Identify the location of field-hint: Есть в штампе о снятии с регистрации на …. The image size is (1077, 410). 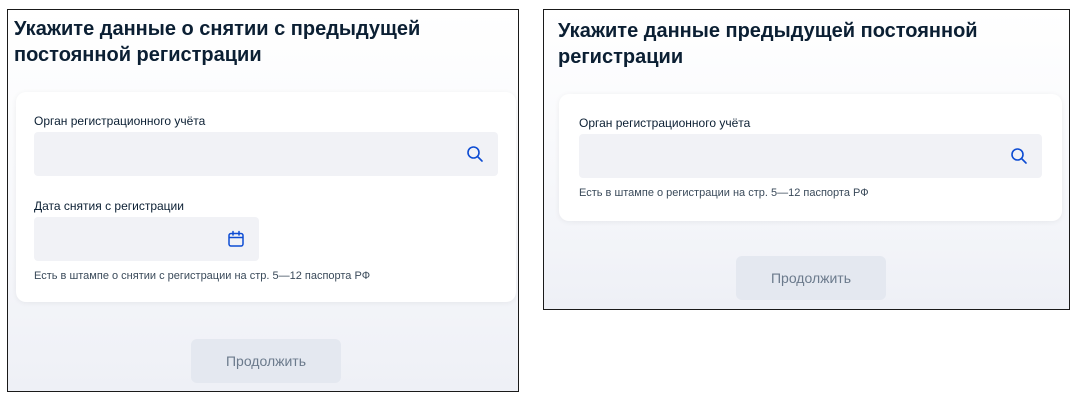
(202, 276).